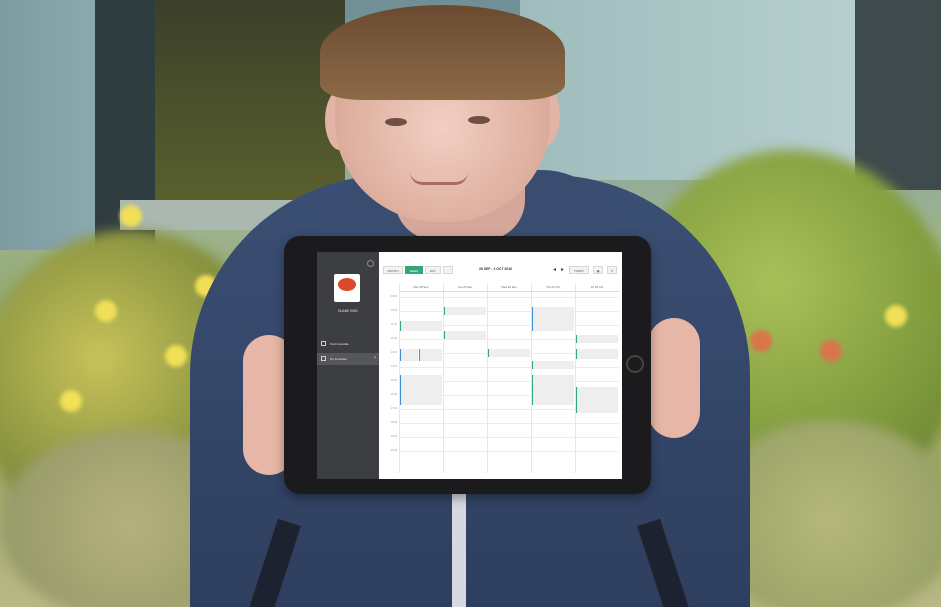 The height and width of the screenshot is (607, 941). What do you see at coordinates (674, 378) in the screenshot?
I see `right-hand` at bounding box center [674, 378].